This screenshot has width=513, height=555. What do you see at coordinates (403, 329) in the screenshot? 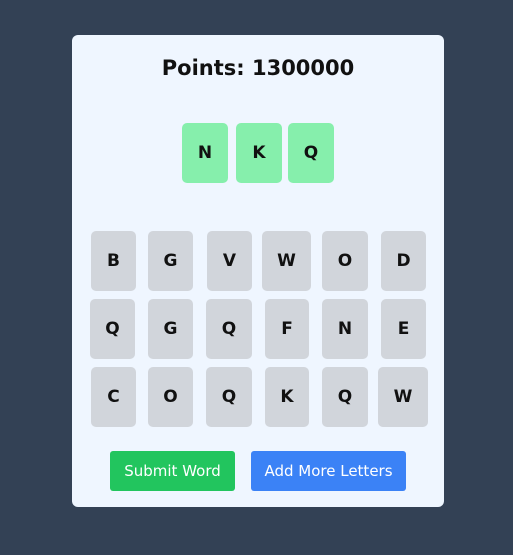
I see `letter-tile: E` at bounding box center [403, 329].